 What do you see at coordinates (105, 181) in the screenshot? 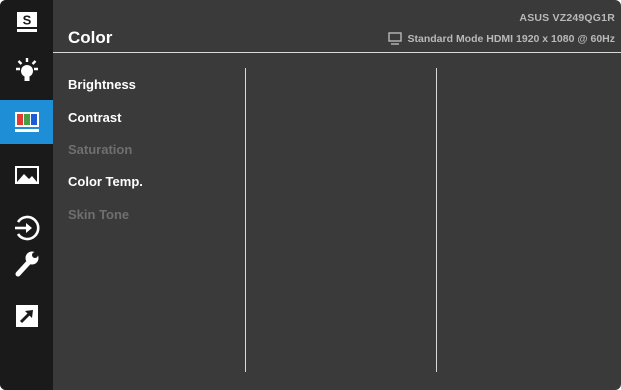
I see `menu-item-color-temp: Color Temp.` at bounding box center [105, 181].